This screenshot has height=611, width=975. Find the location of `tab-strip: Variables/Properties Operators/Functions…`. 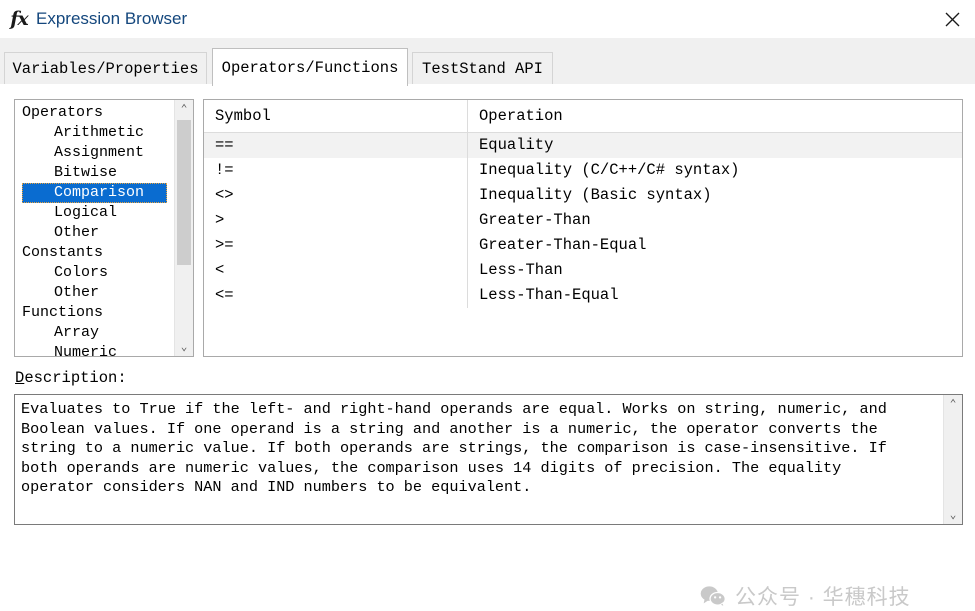

tab-strip: Variables/Properties Operators/Functions… is located at coordinates (487, 62).